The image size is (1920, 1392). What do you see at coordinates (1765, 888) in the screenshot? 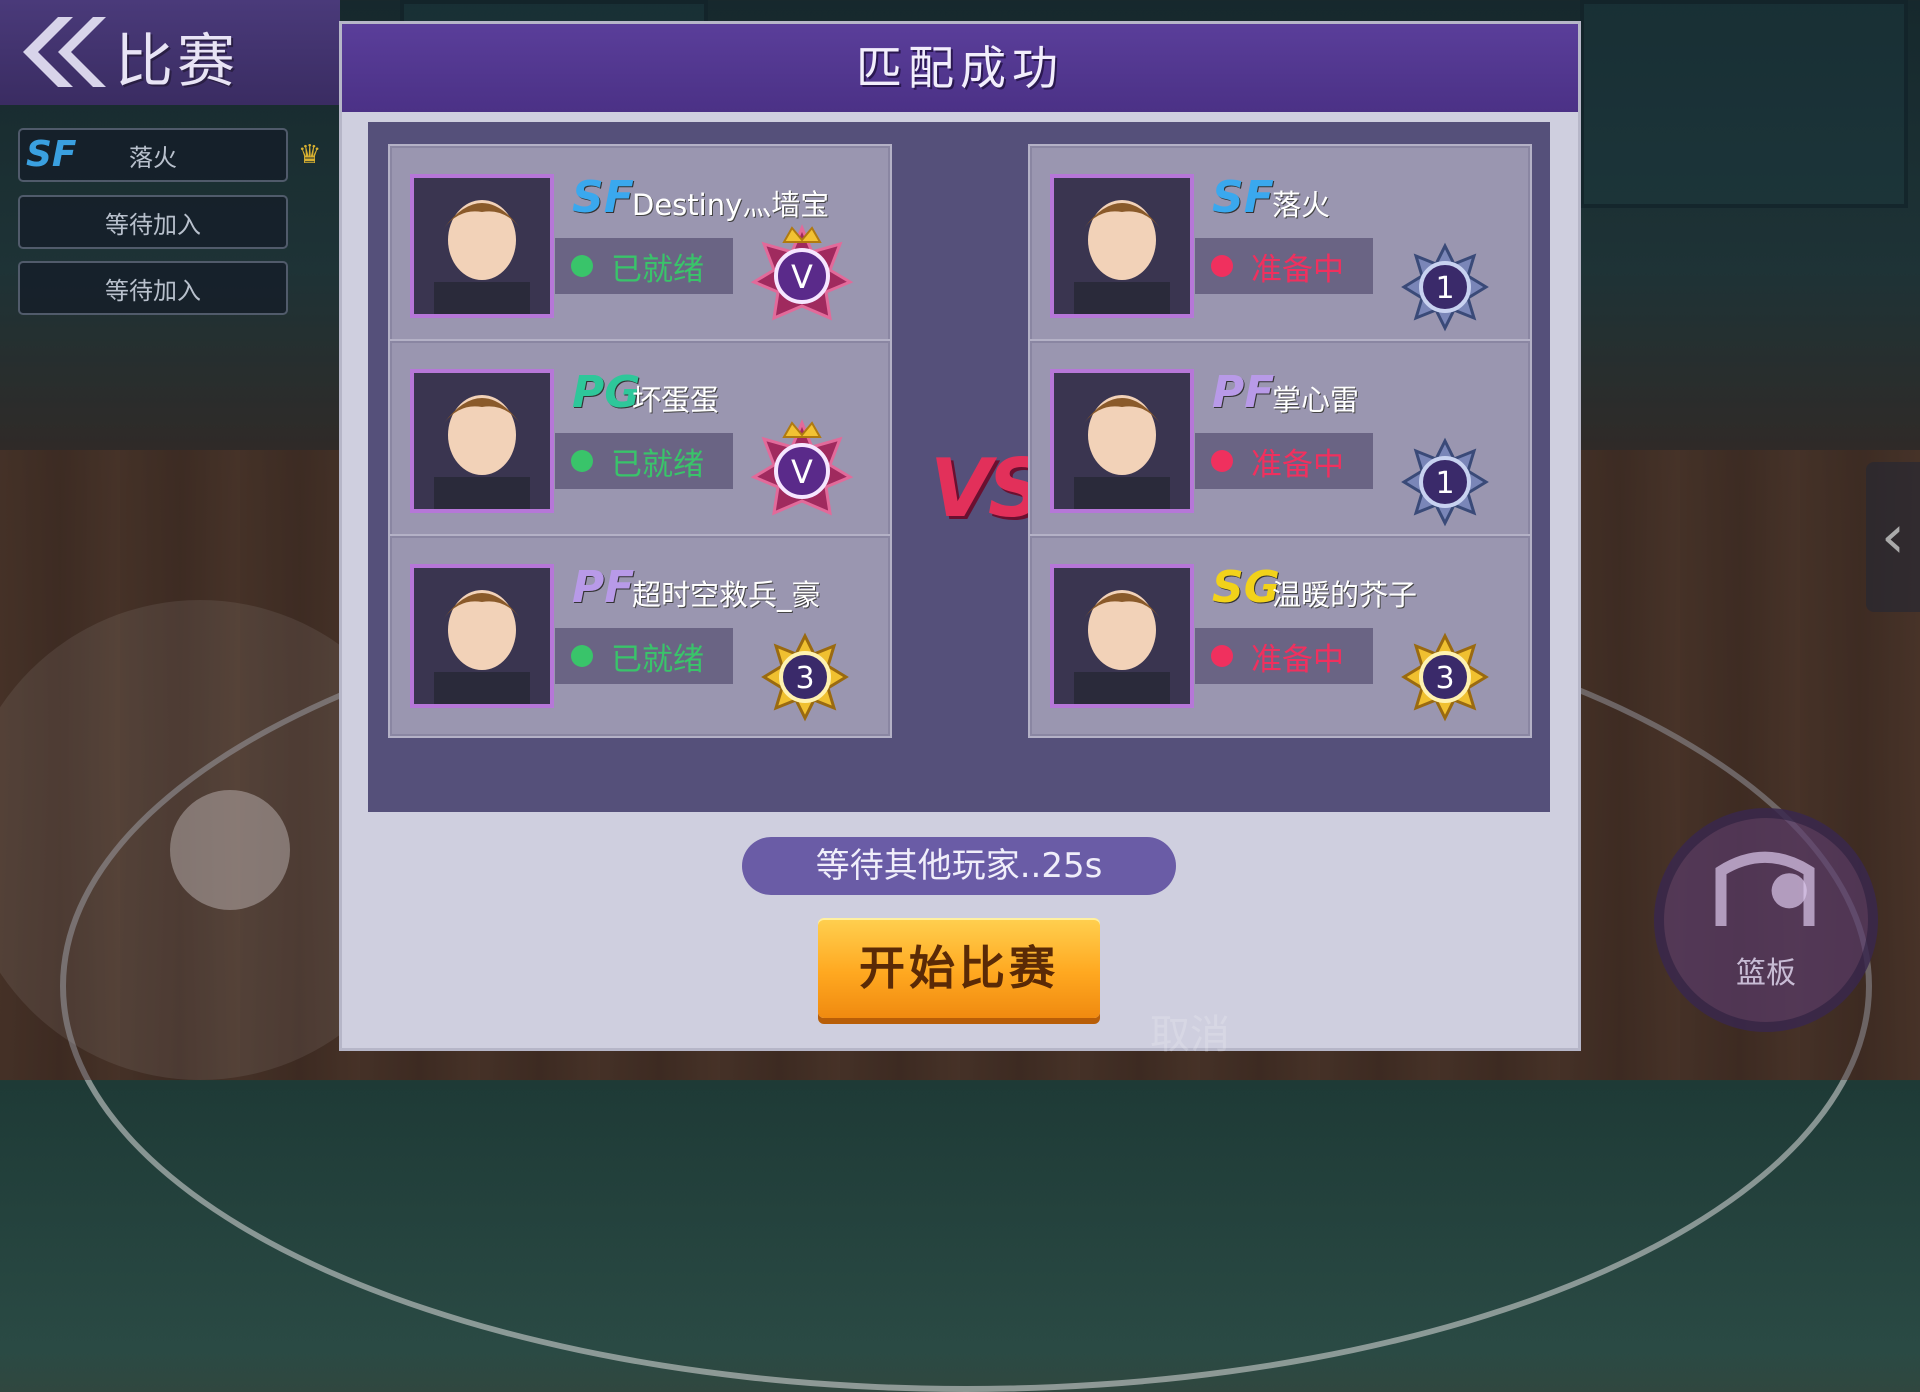
I see `backboard-icon` at bounding box center [1765, 888].